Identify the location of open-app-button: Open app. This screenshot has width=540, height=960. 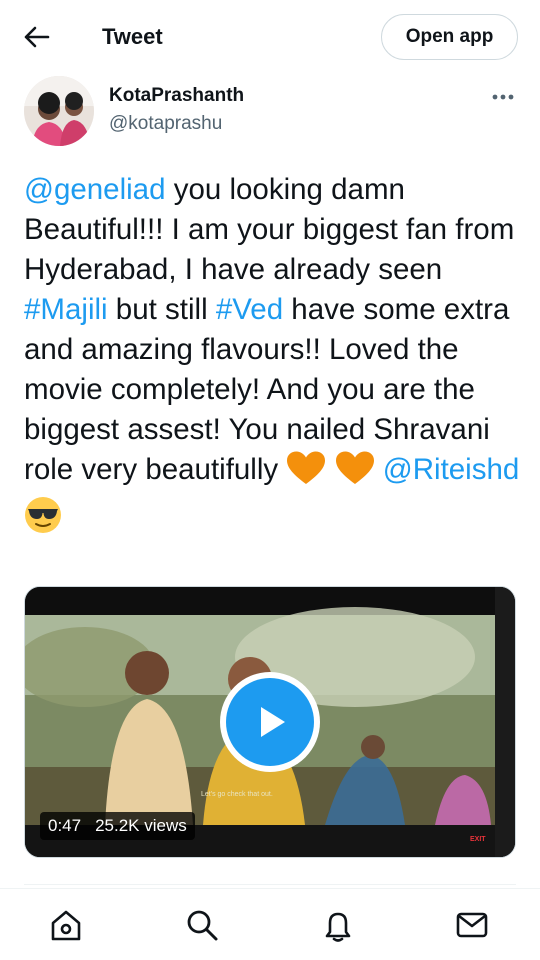
(449, 37).